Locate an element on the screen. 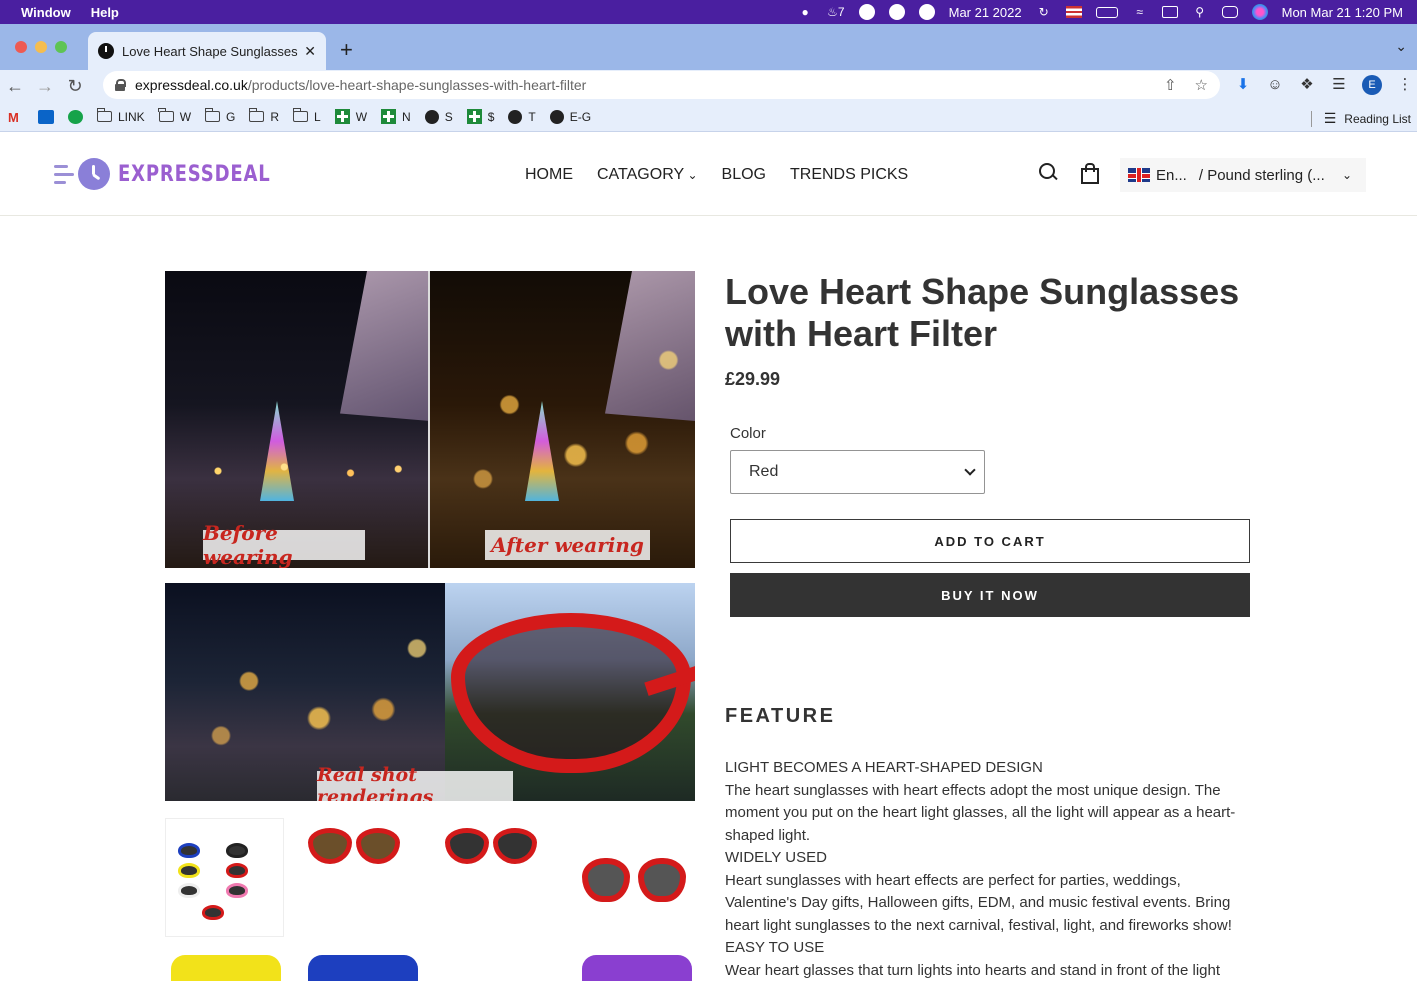 This screenshot has width=1417, height=982. nav-trends-picks: TRENDS PICKS is located at coordinates (849, 175).